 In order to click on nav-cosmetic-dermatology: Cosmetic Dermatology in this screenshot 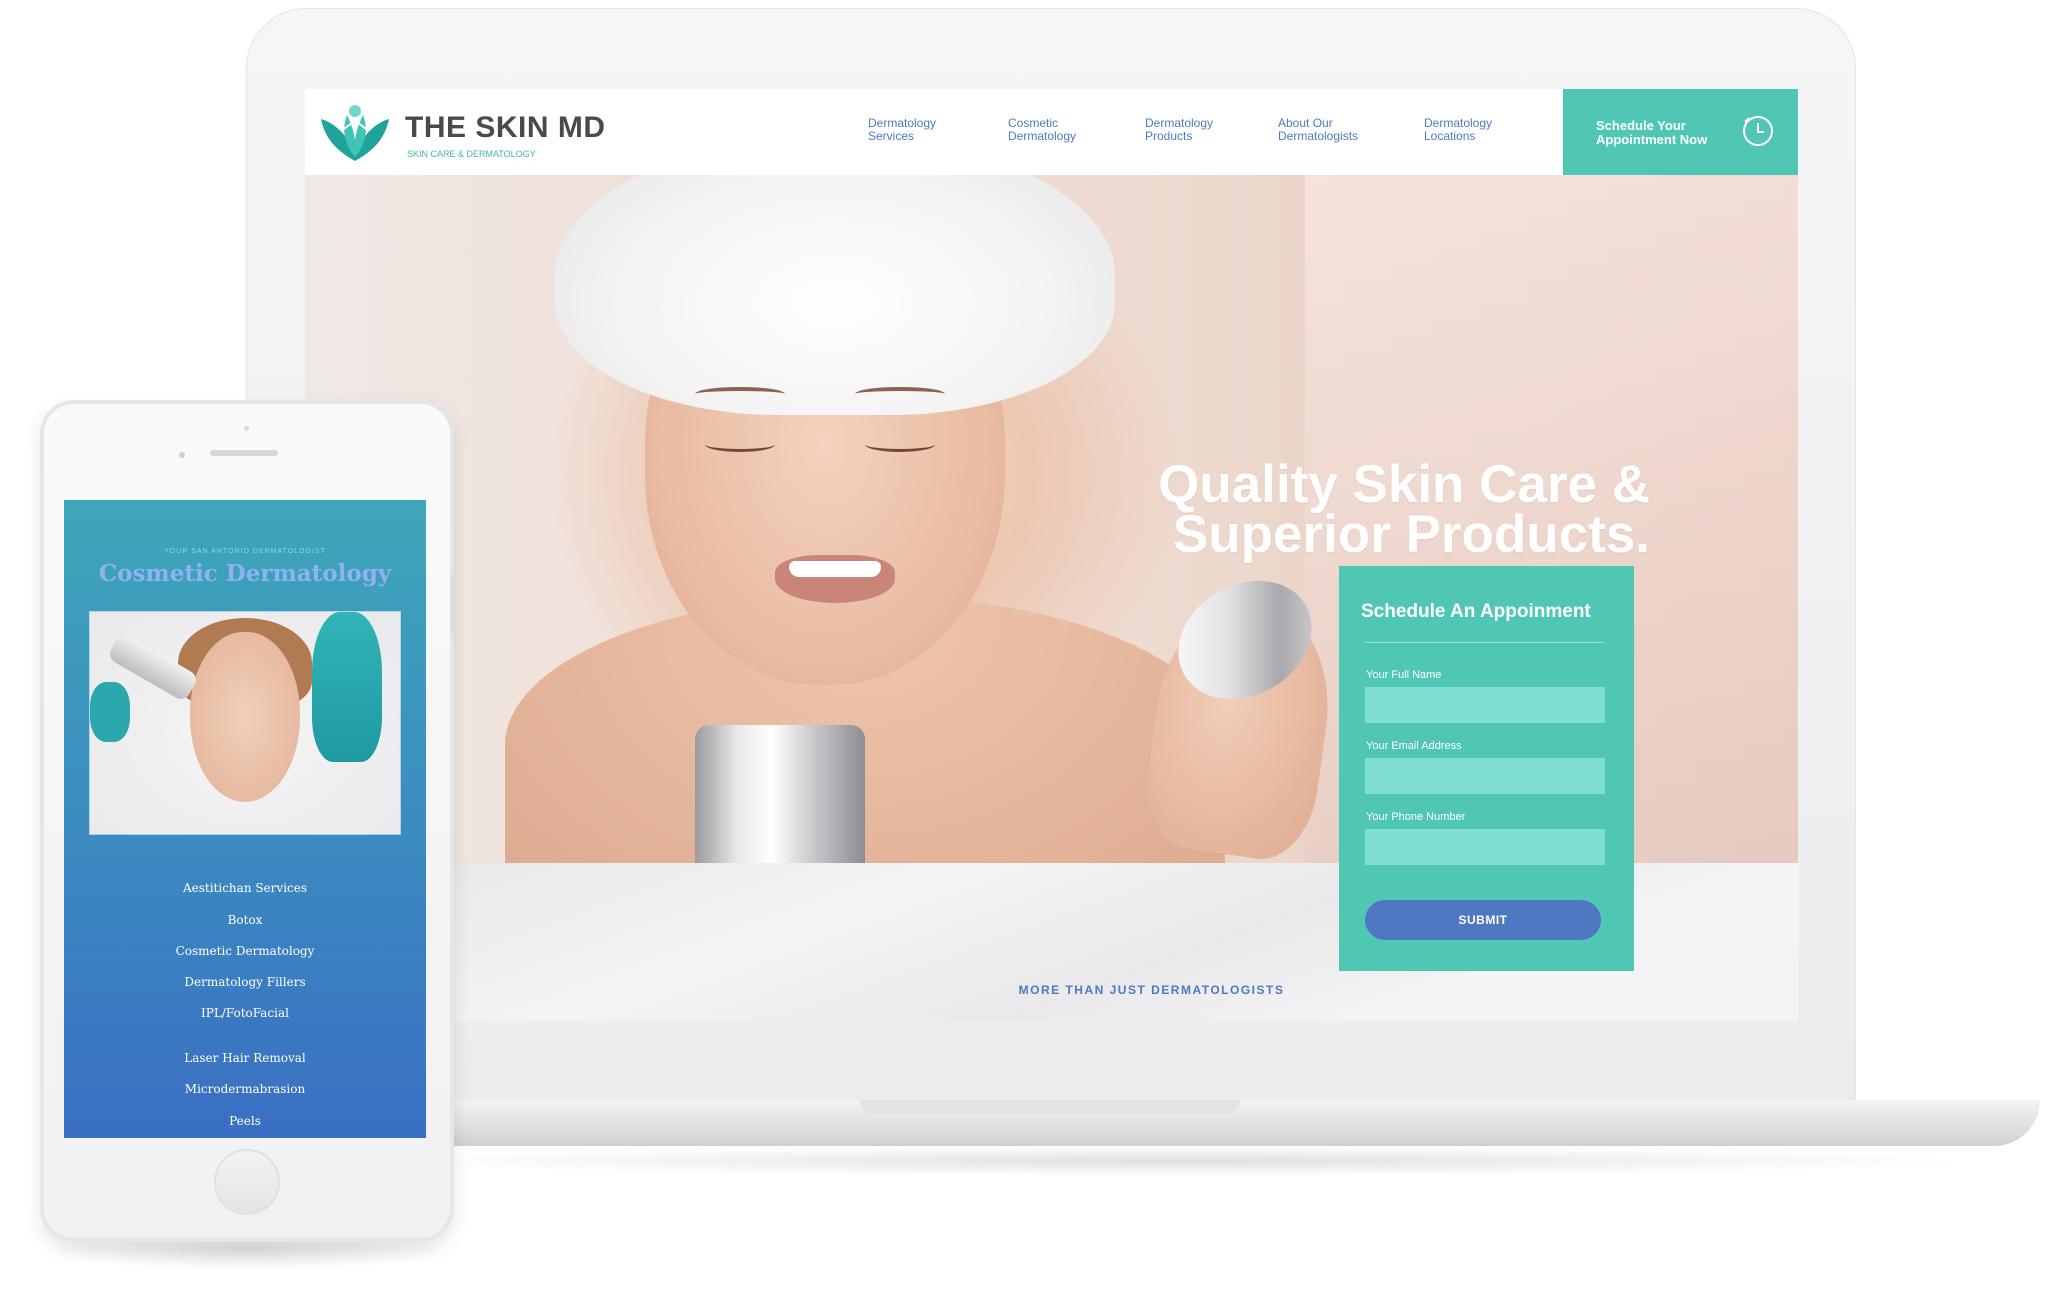, I will do `click(1063, 130)`.